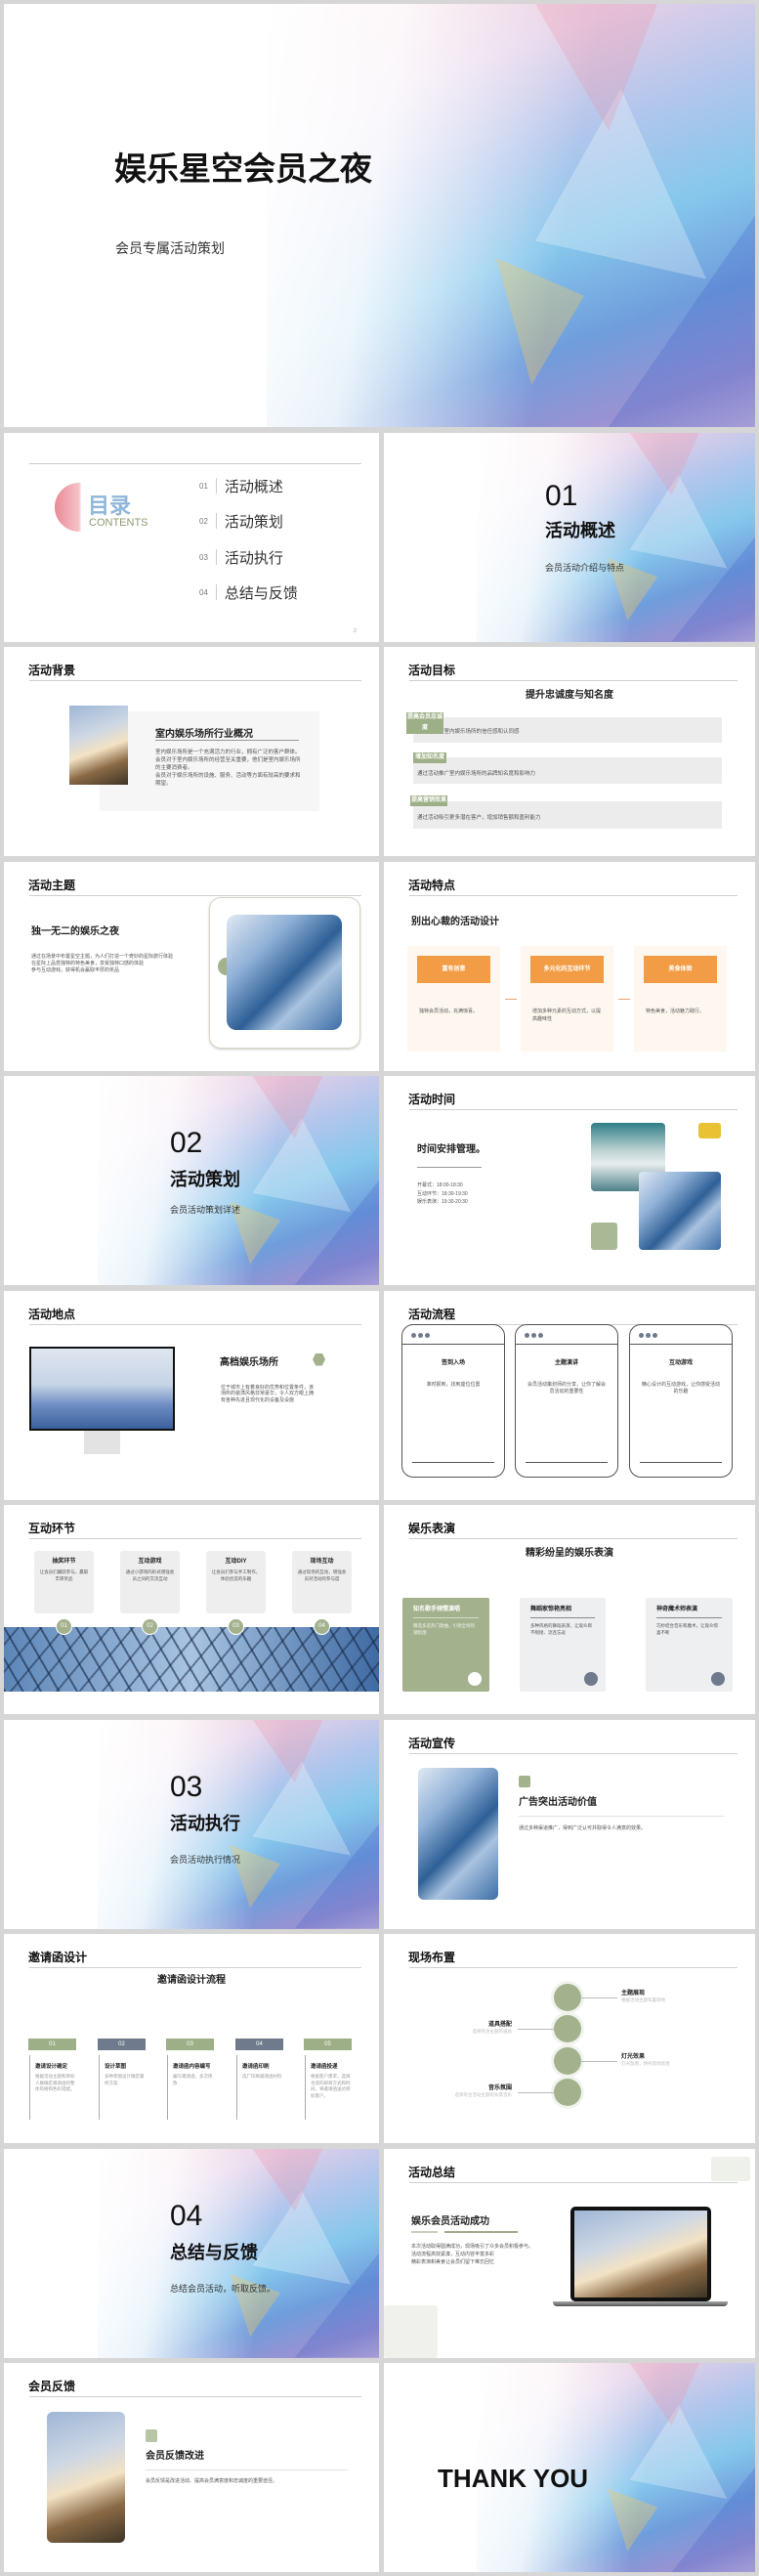  Describe the element at coordinates (568, 1998) in the screenshot. I see `file-icon` at that location.